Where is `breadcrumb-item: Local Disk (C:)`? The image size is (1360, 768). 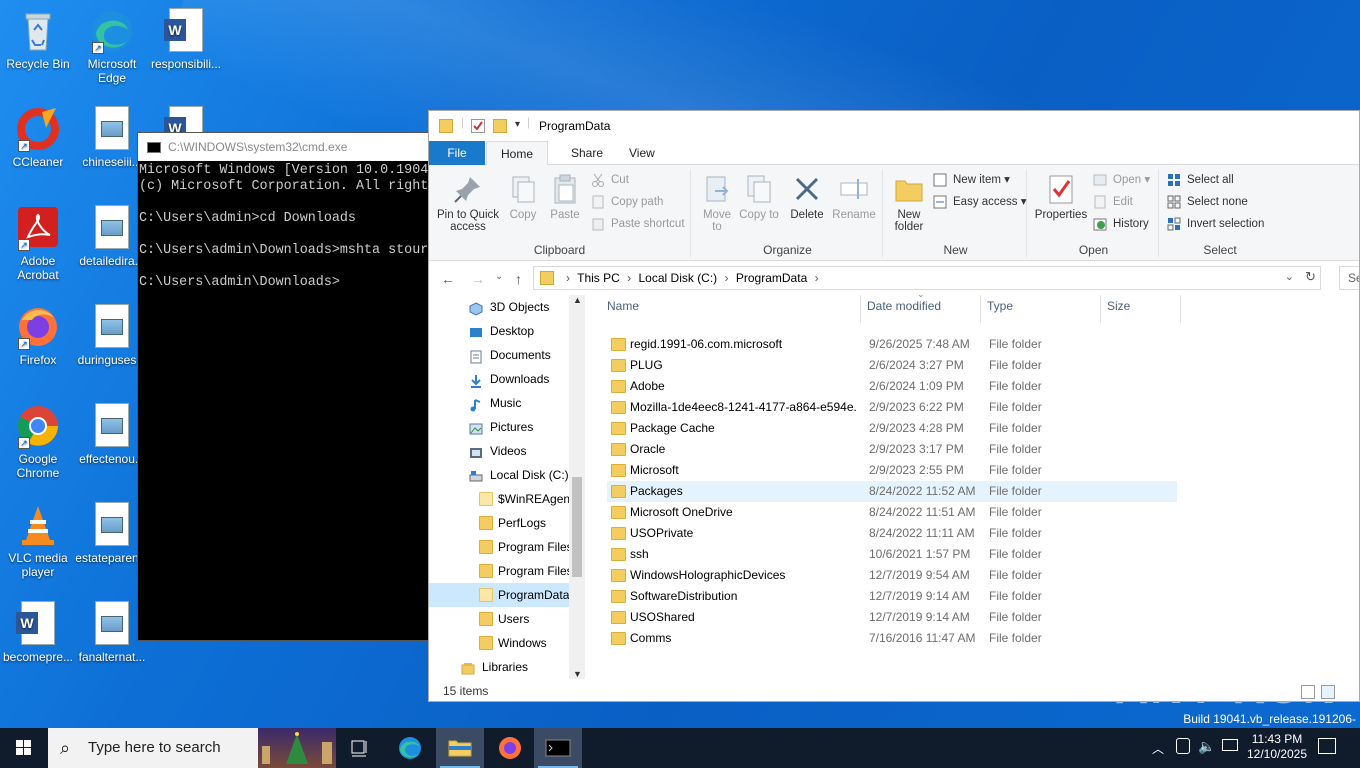
breadcrumb-item: Local Disk (C:) is located at coordinates (678, 278).